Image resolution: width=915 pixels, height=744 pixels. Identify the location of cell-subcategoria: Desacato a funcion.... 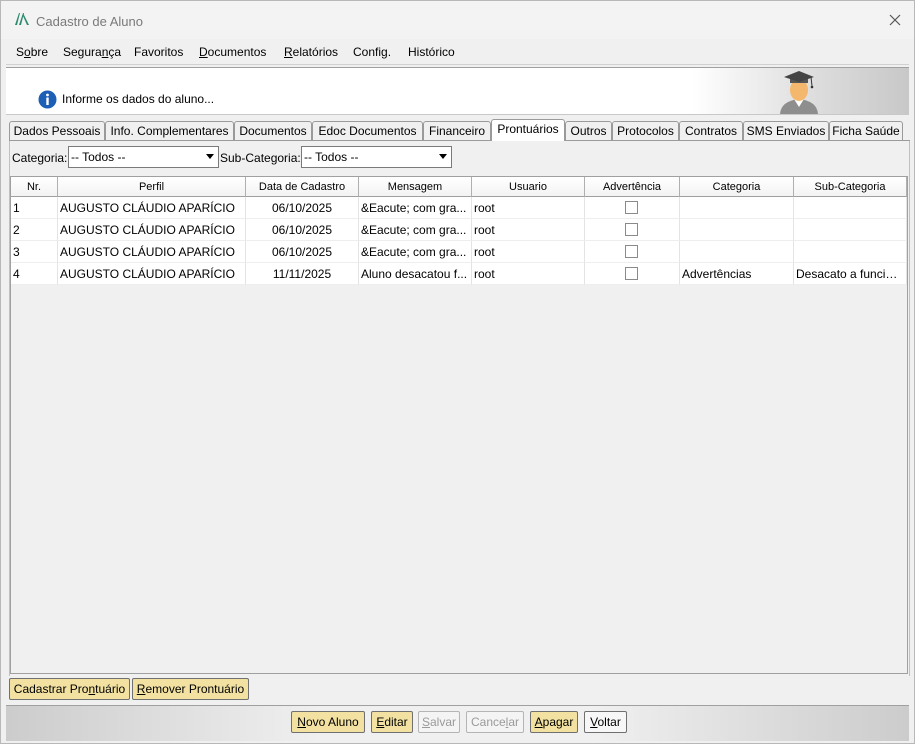
(850, 274).